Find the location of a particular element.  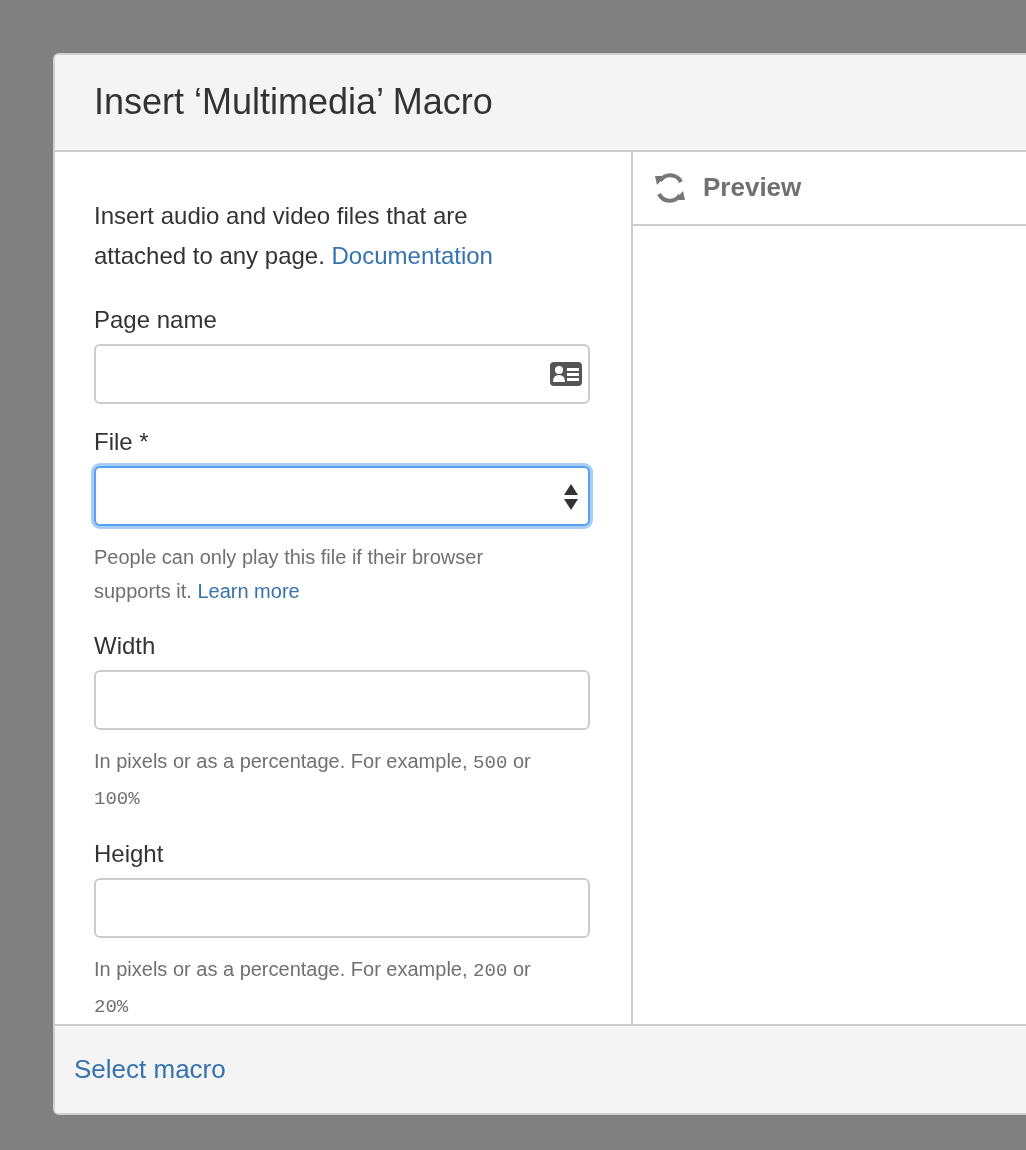

help-text: People can only play this file if their browser supports it. Learn more is located at coordinates (289, 574).